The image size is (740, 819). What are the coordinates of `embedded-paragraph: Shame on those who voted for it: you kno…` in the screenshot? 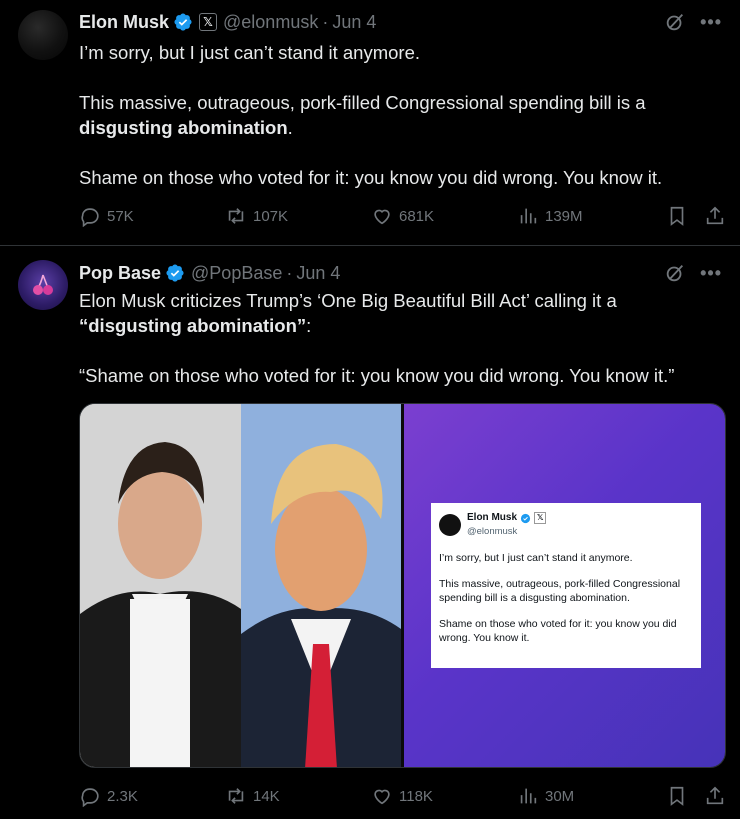 It's located at (558, 631).